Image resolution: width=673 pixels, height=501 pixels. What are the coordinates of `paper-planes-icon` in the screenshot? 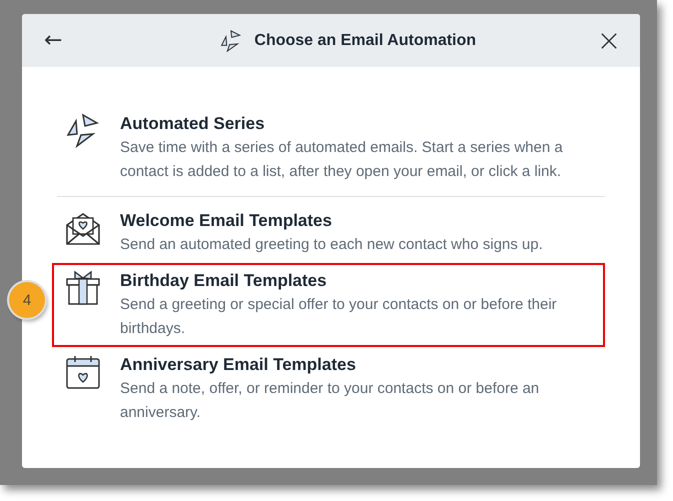 It's located at (83, 131).